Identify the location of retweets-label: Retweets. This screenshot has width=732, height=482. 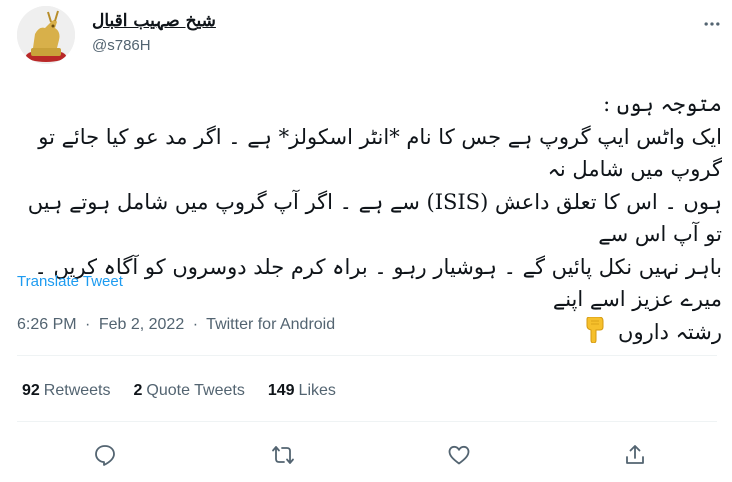
(77, 390).